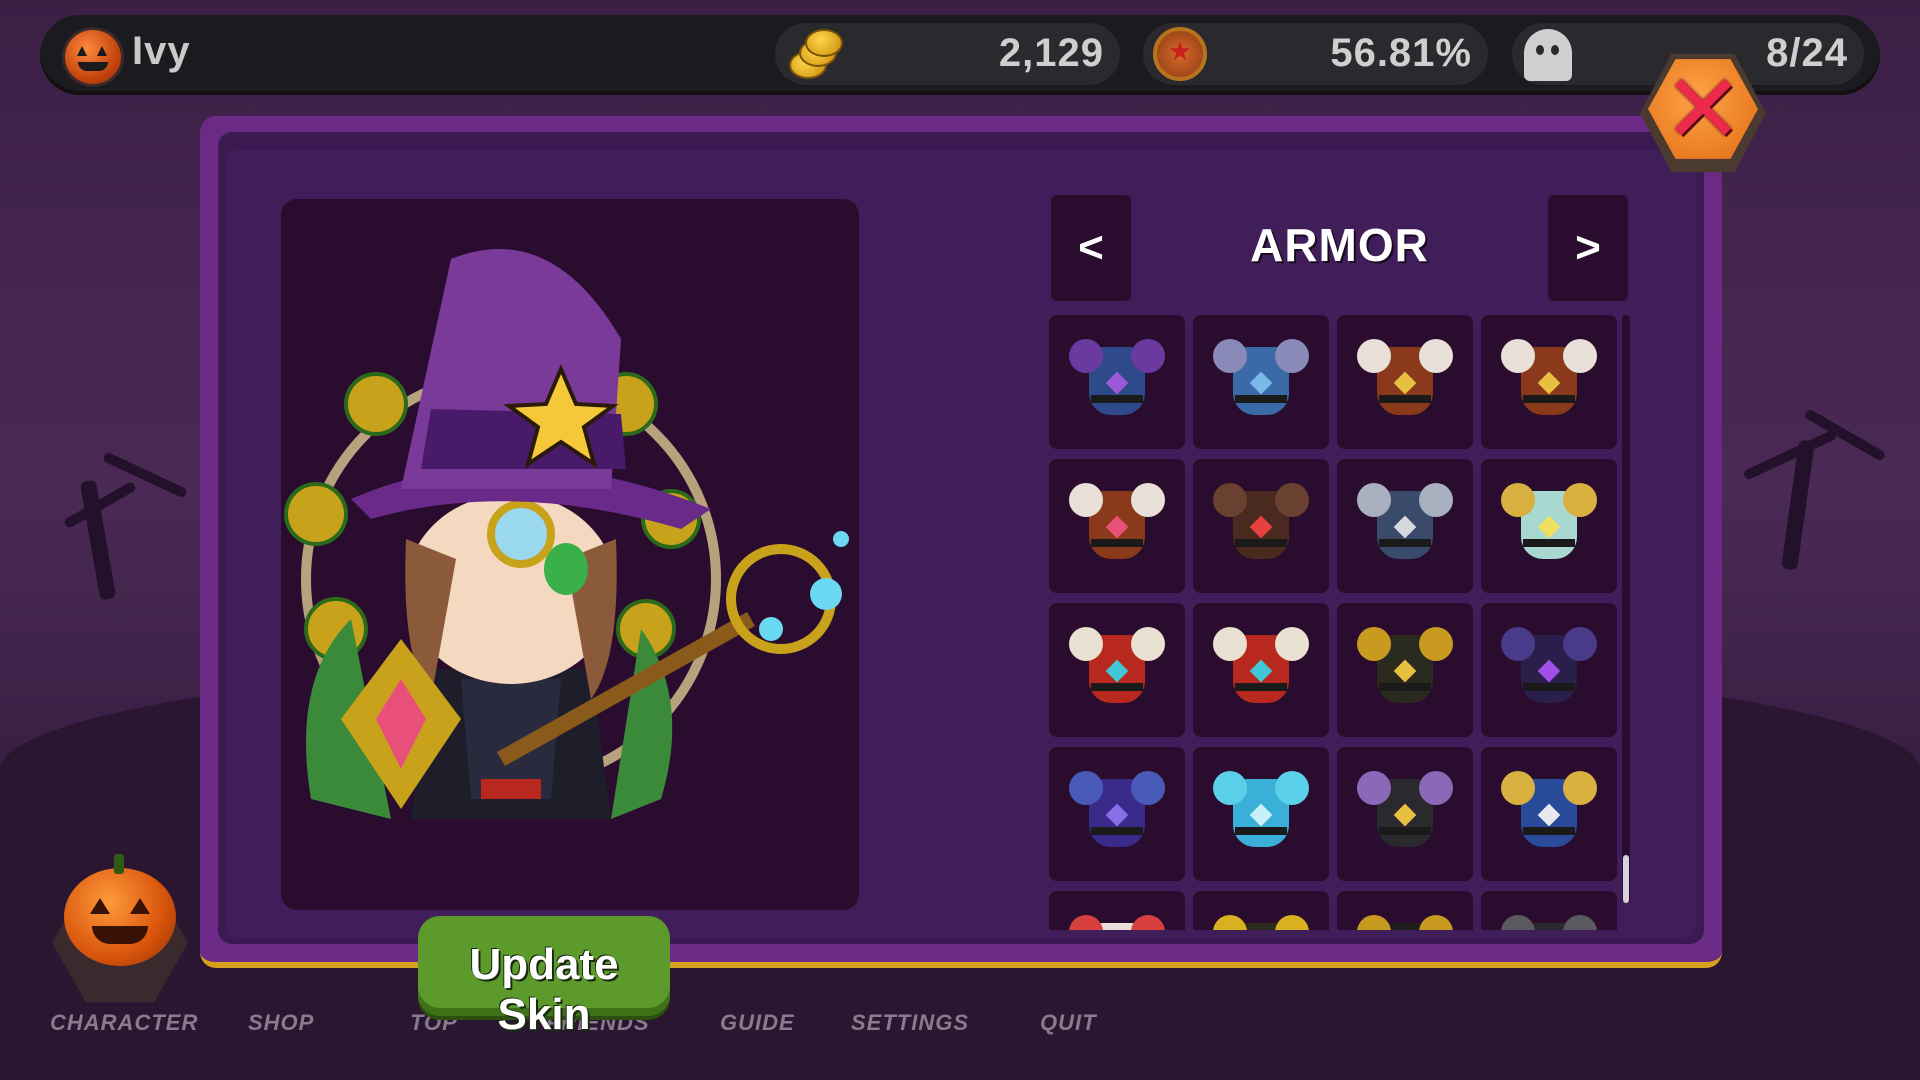  What do you see at coordinates (1401, 53) in the screenshot?
I see `rank-percent-value: 56.81%` at bounding box center [1401, 53].